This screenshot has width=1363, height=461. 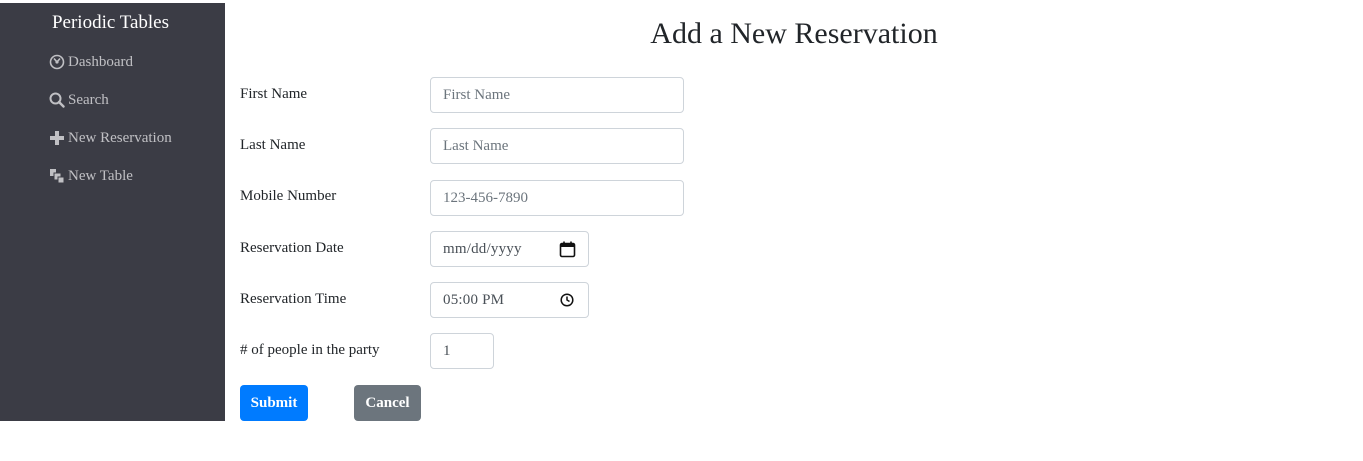 What do you see at coordinates (557, 146) in the screenshot?
I see `last-name-input` at bounding box center [557, 146].